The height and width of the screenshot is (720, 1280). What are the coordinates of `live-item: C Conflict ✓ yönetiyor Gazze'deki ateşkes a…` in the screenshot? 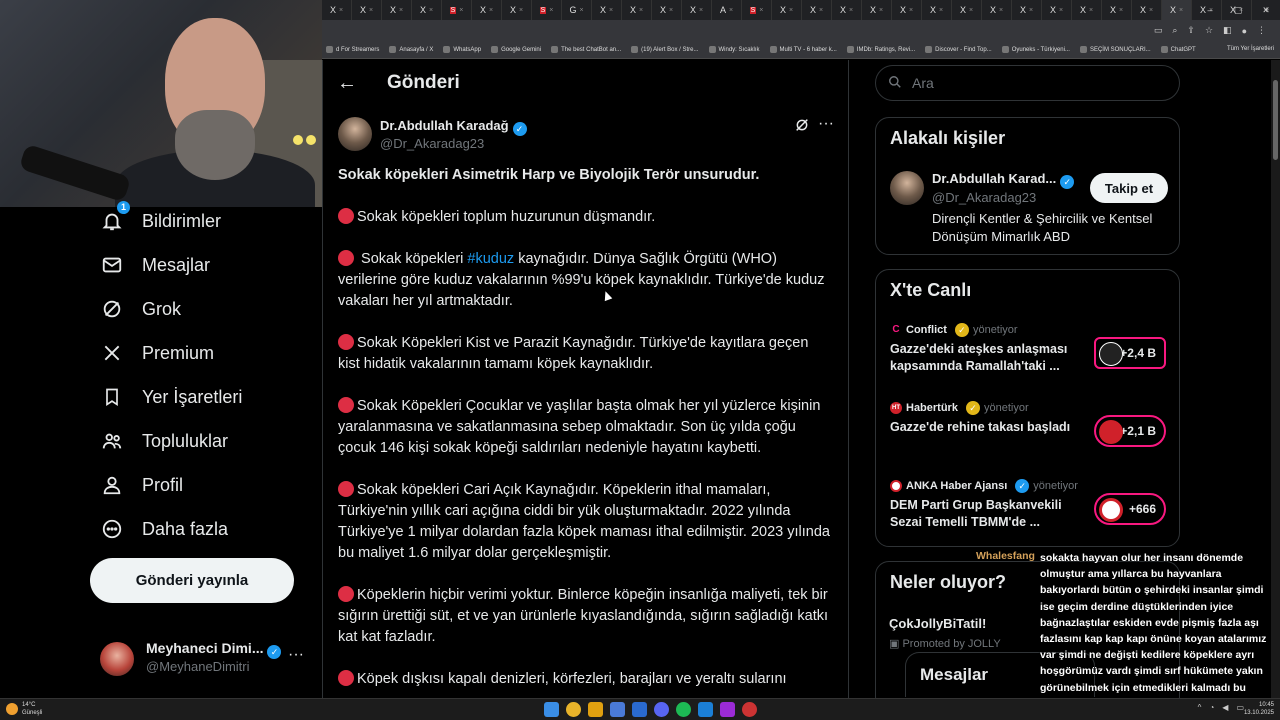 It's located at (1030, 353).